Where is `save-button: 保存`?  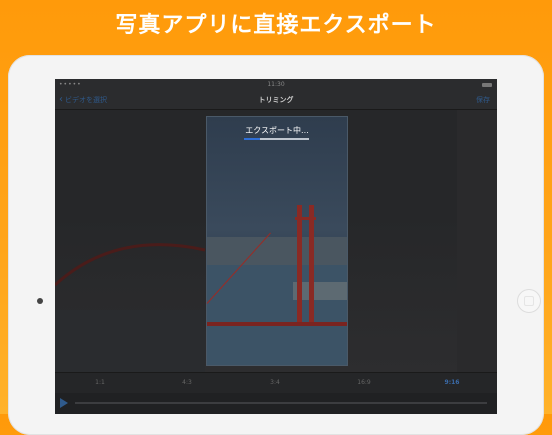
save-button: 保存 is located at coordinates (483, 100).